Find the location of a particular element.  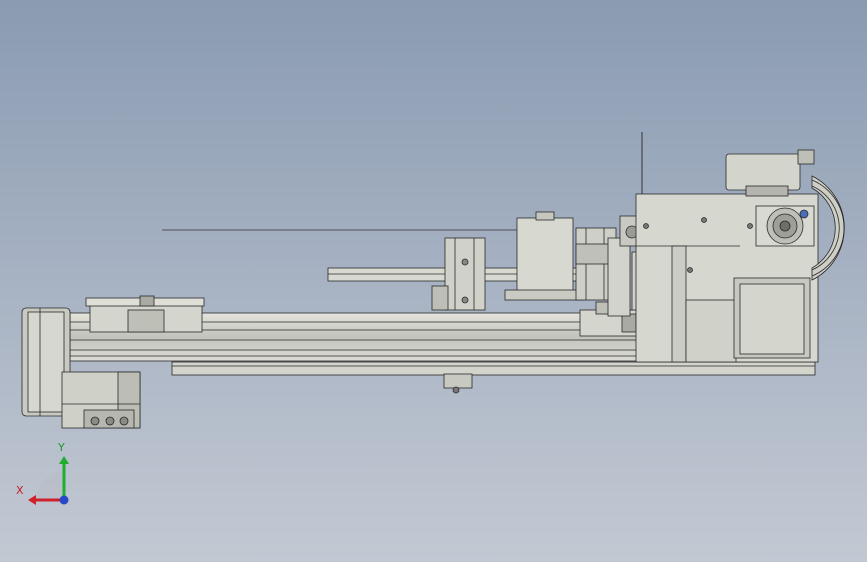

lower-bracket is located at coordinates (458, 381).